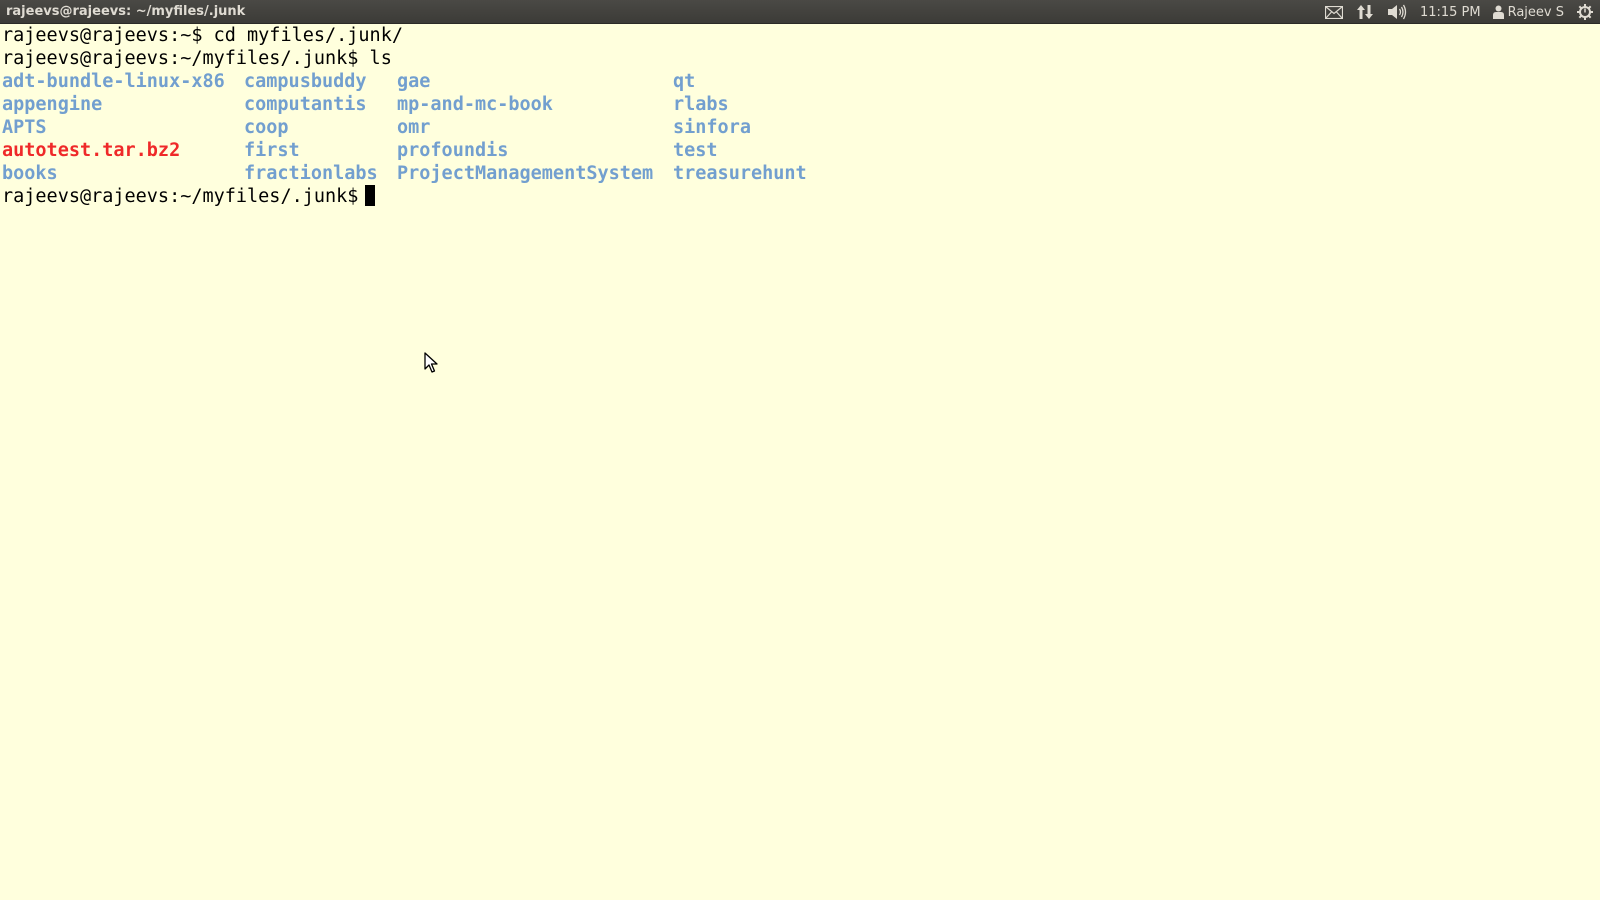 The width and height of the screenshot is (1600, 900). What do you see at coordinates (695, 150) in the screenshot?
I see `ls-entry-dir: test` at bounding box center [695, 150].